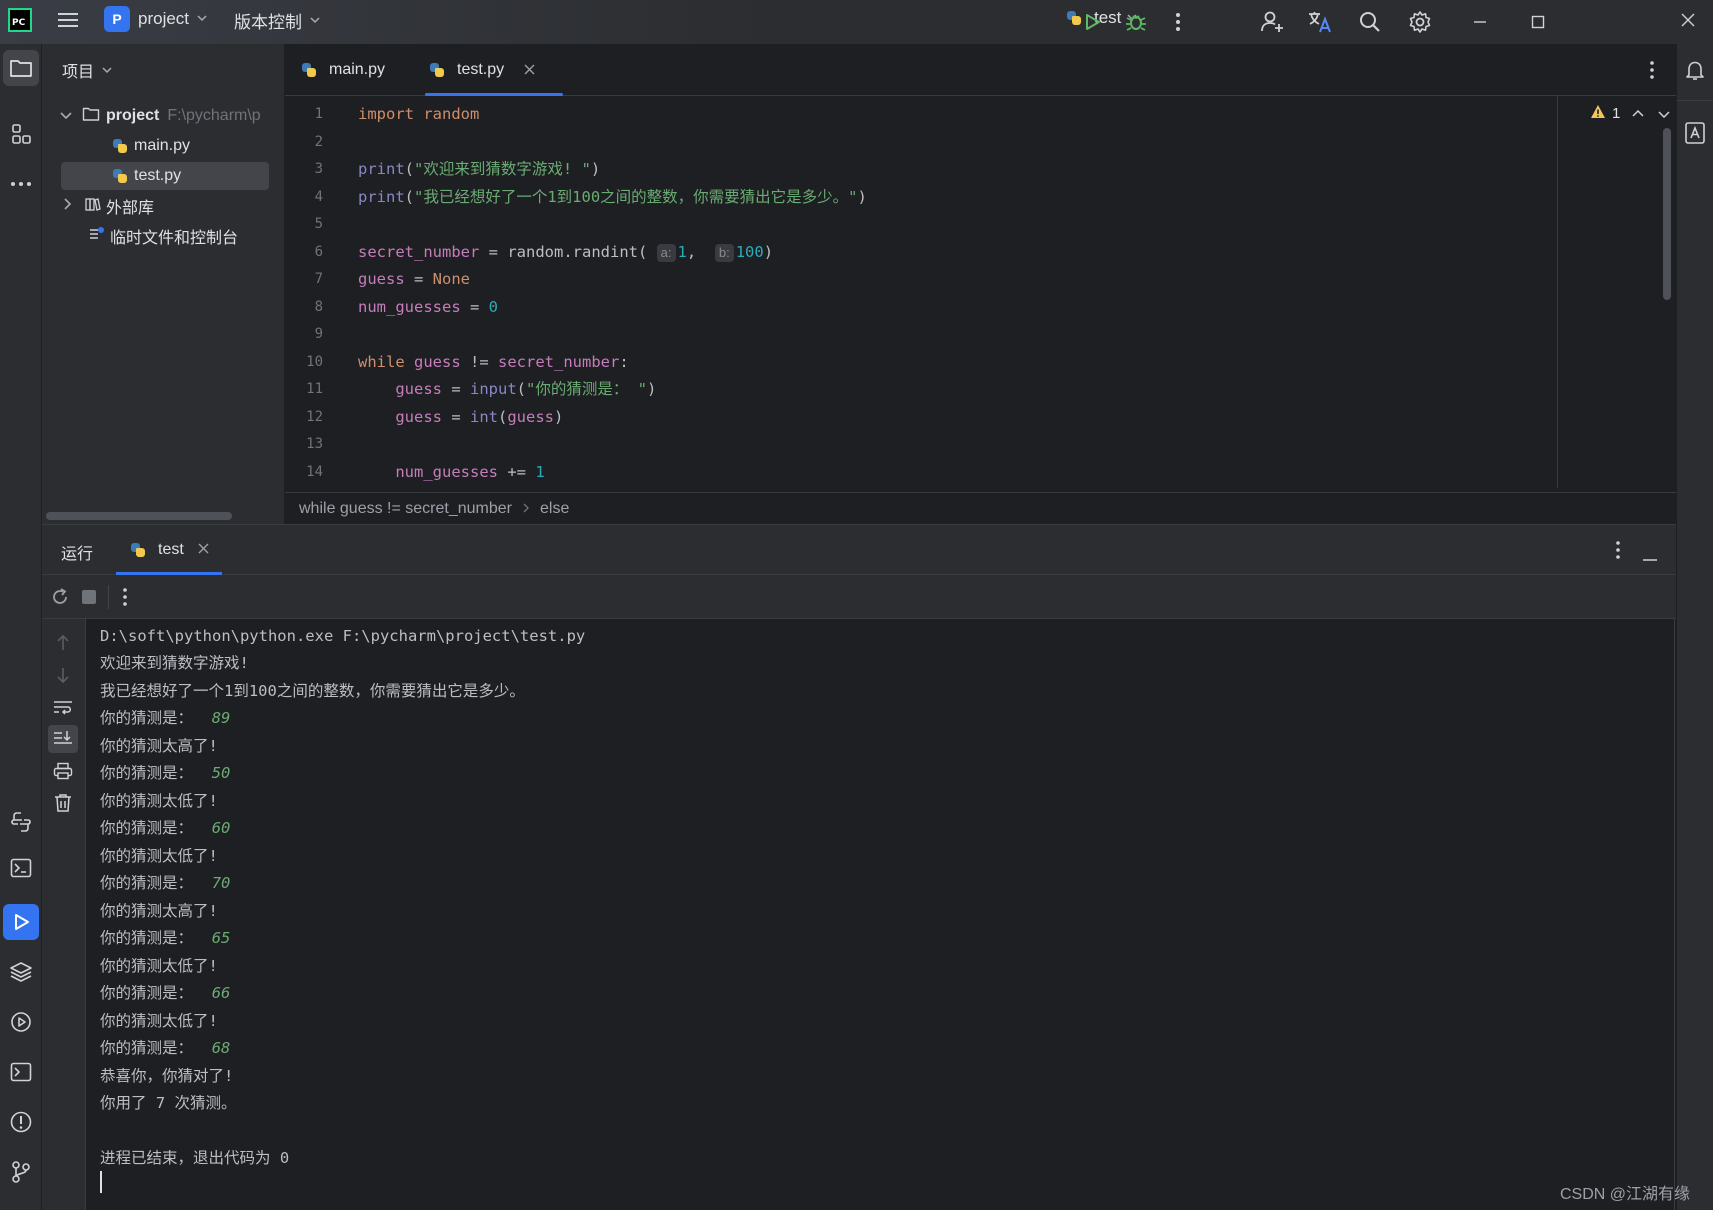 This screenshot has width=1713, height=1210. I want to click on console-input: 66, so click(221, 993).